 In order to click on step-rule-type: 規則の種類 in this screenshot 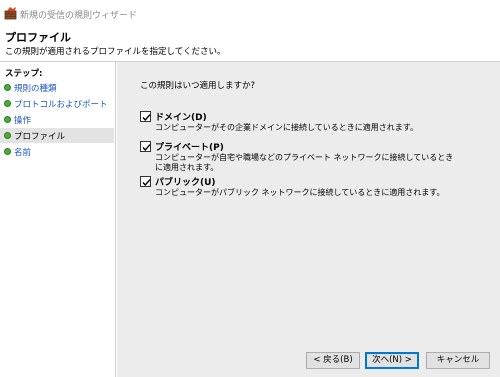, I will do `click(57, 87)`.